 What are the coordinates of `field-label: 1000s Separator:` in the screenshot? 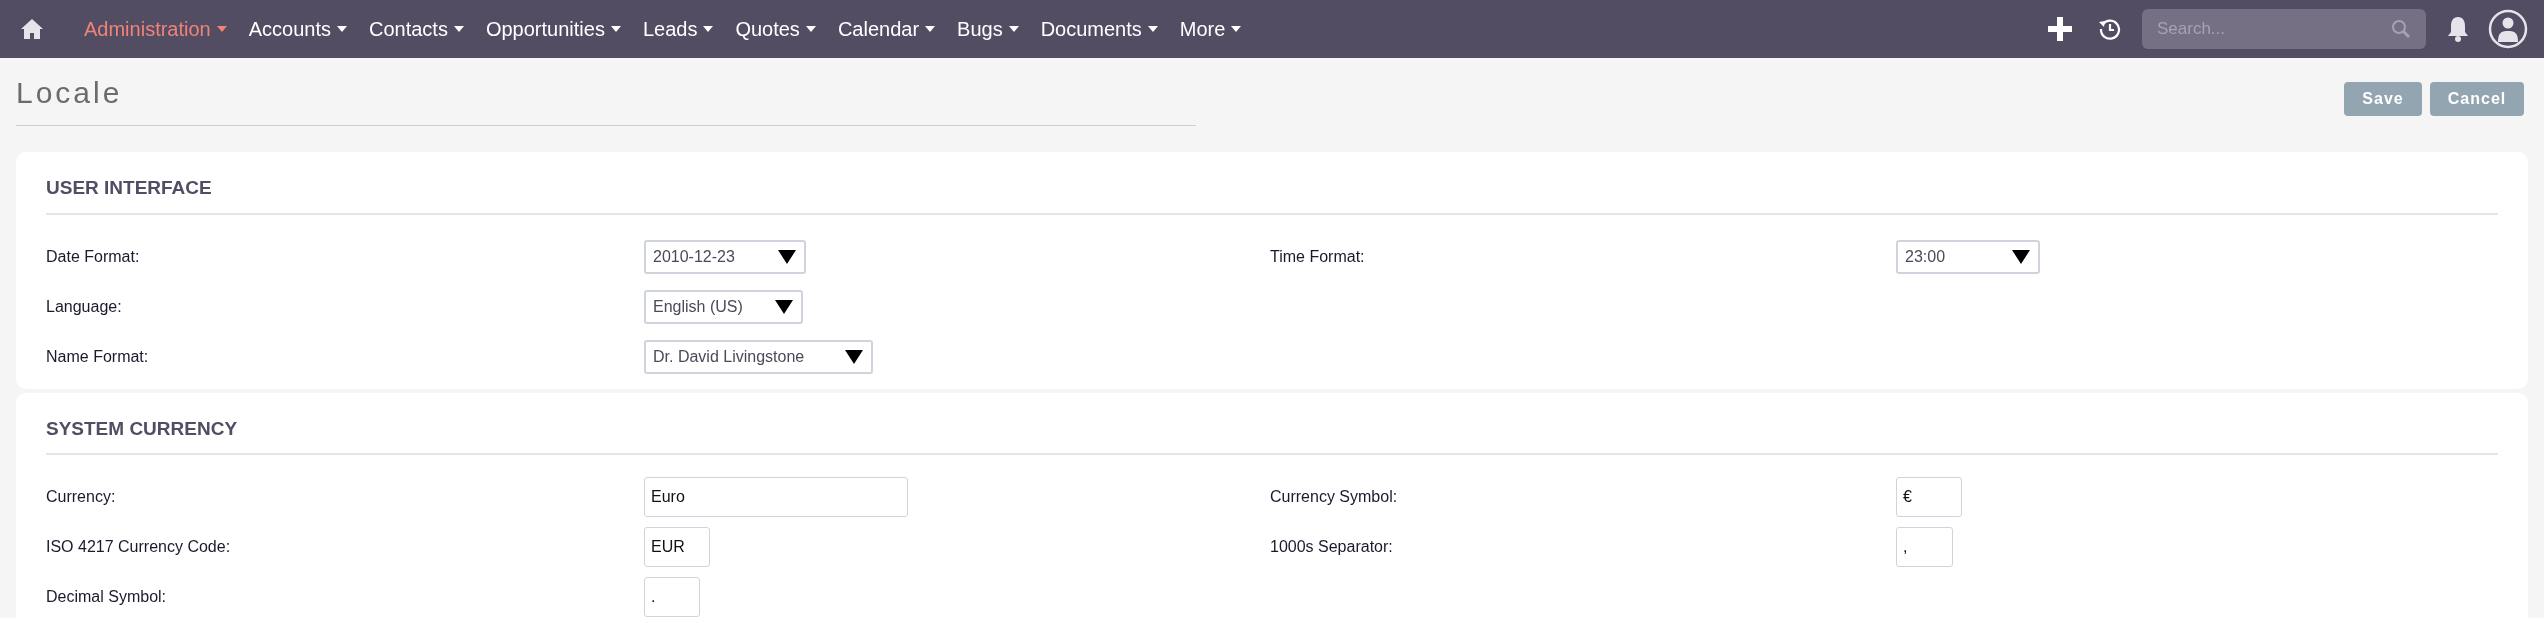 It's located at (1332, 547).